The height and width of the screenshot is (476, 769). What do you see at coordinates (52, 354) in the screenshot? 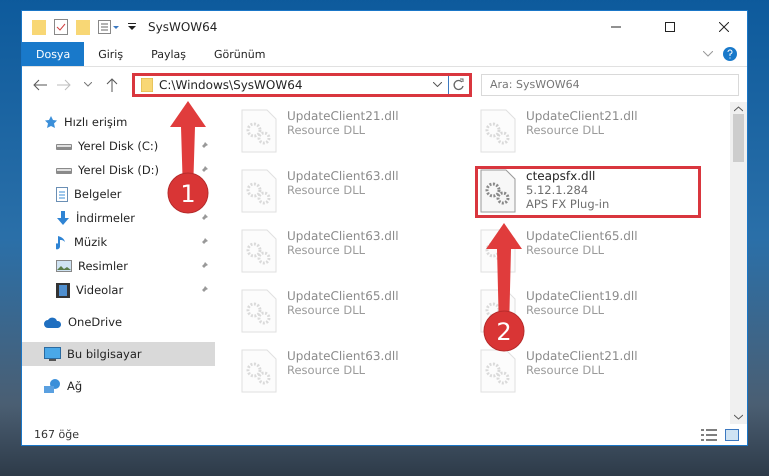
I see `monitor-icon` at bounding box center [52, 354].